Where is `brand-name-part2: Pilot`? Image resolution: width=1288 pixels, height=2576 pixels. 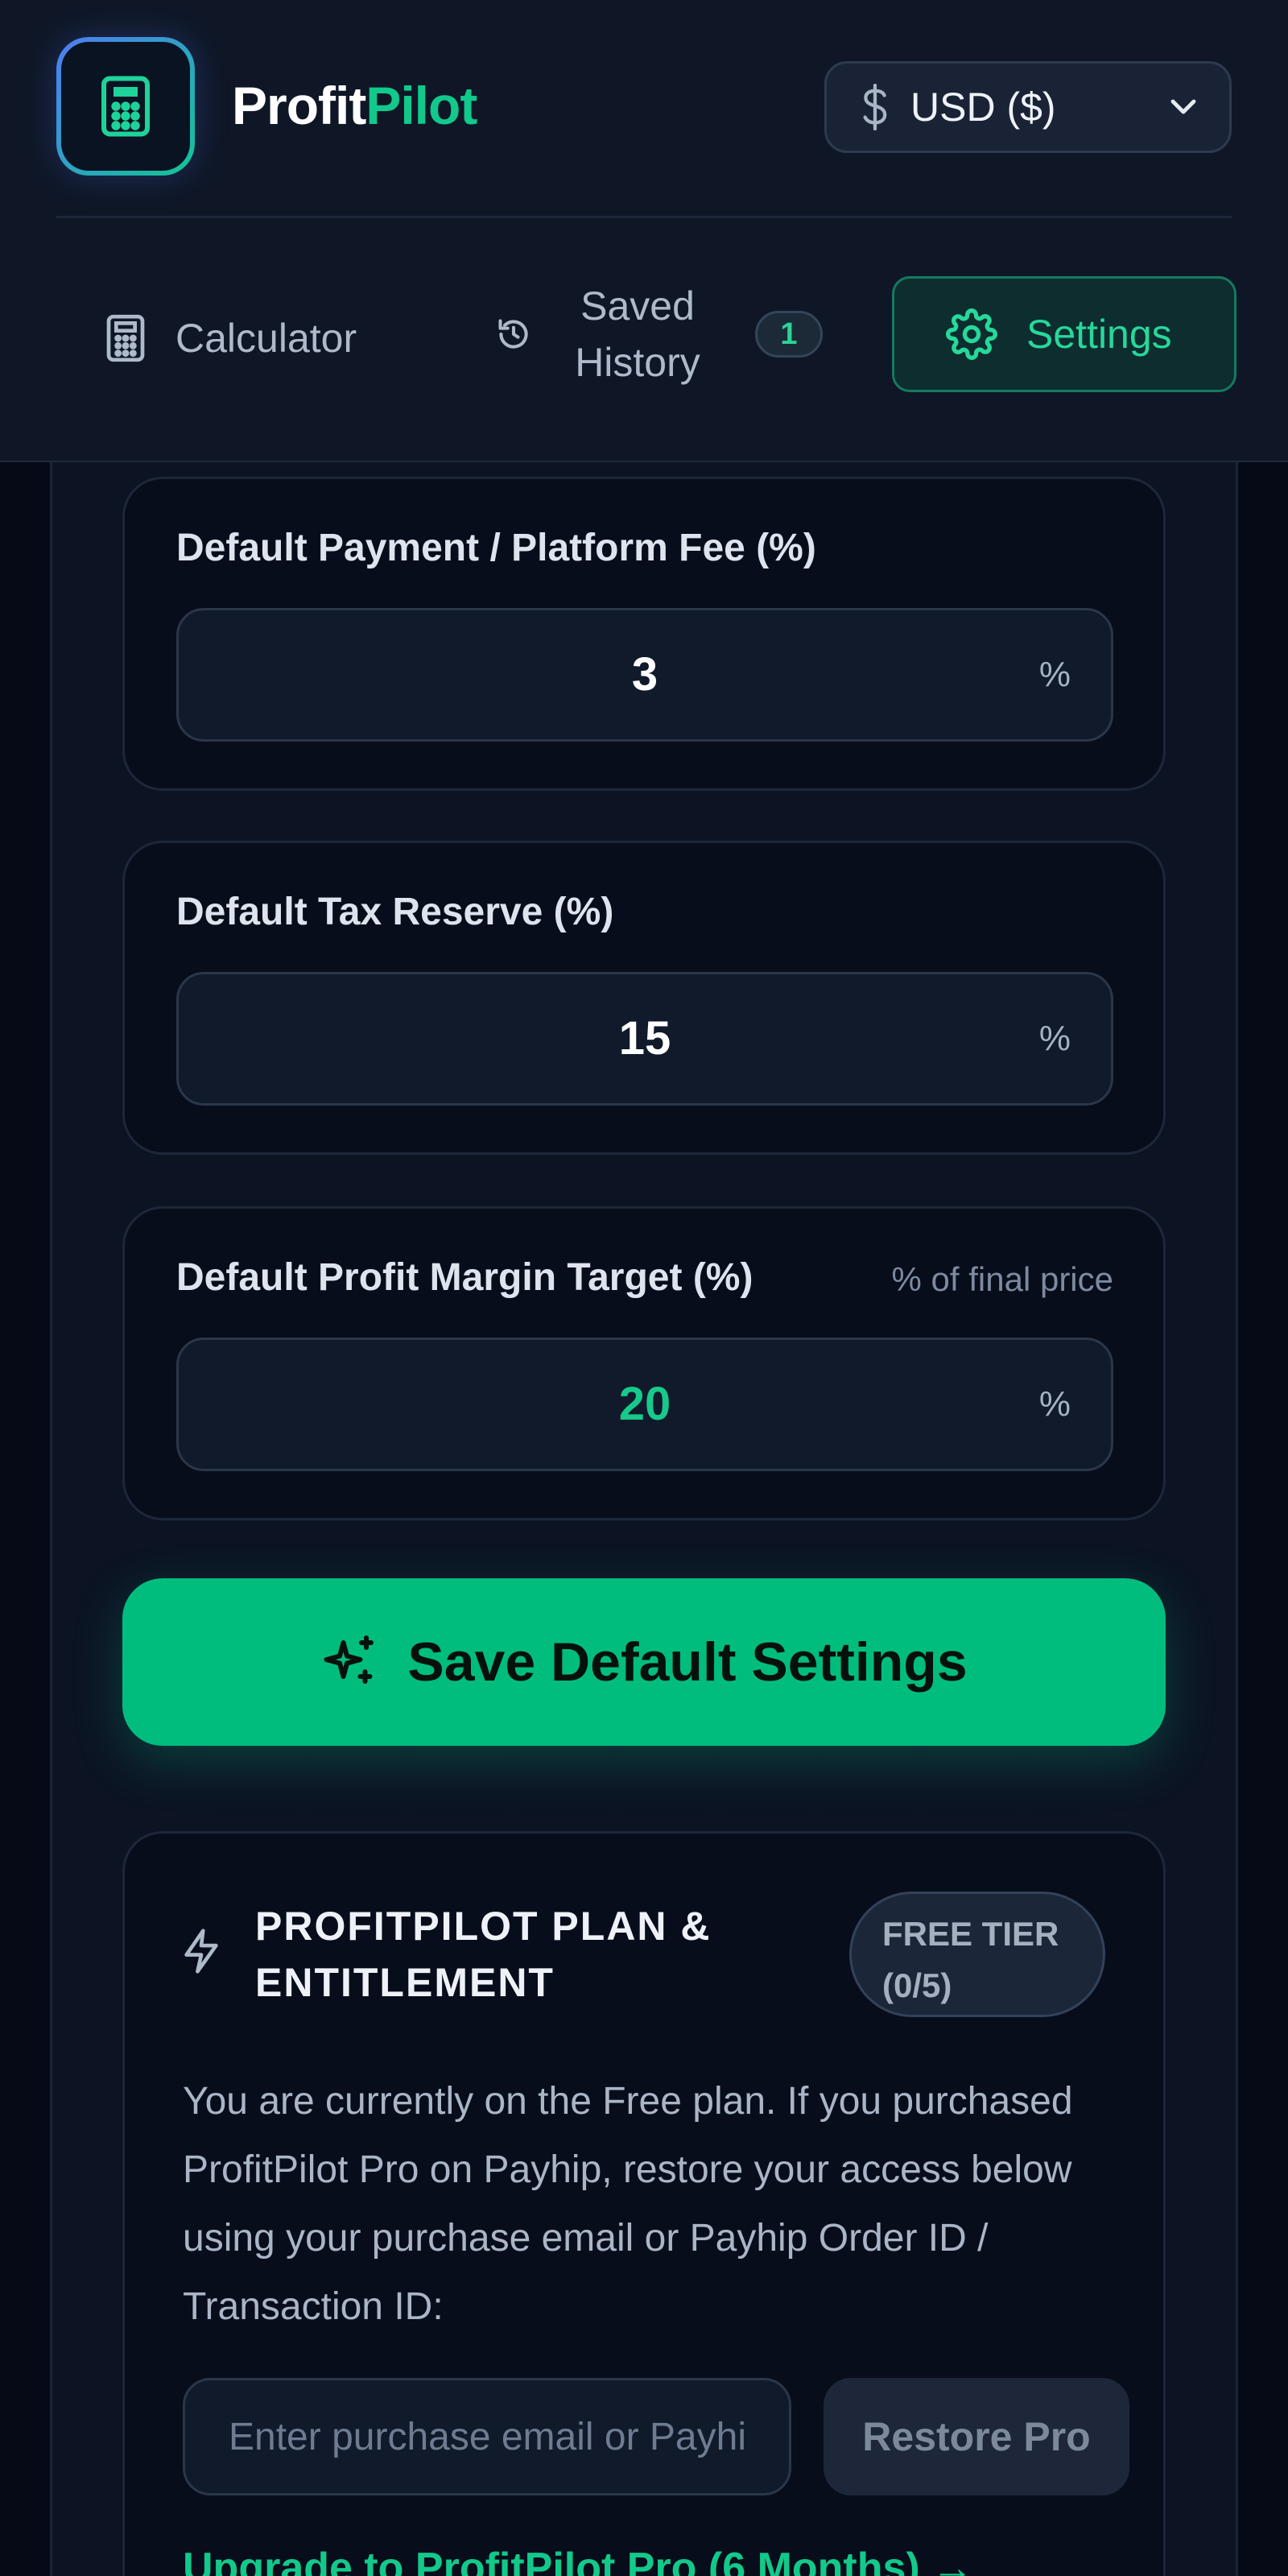
brand-name-part2: Pilot is located at coordinates (421, 105).